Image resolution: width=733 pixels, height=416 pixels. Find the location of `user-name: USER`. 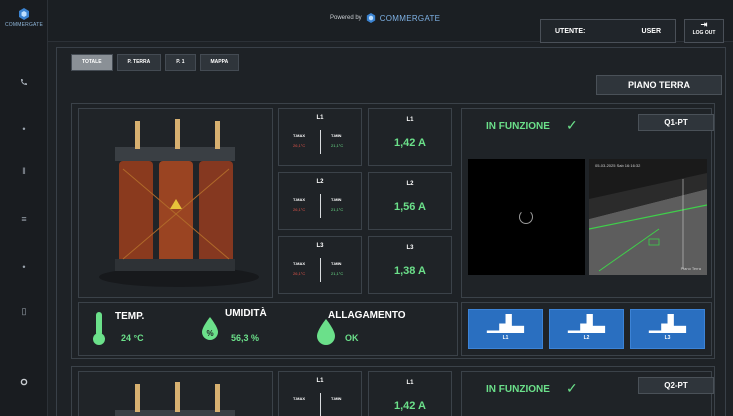

user-name: USER is located at coordinates (651, 31).